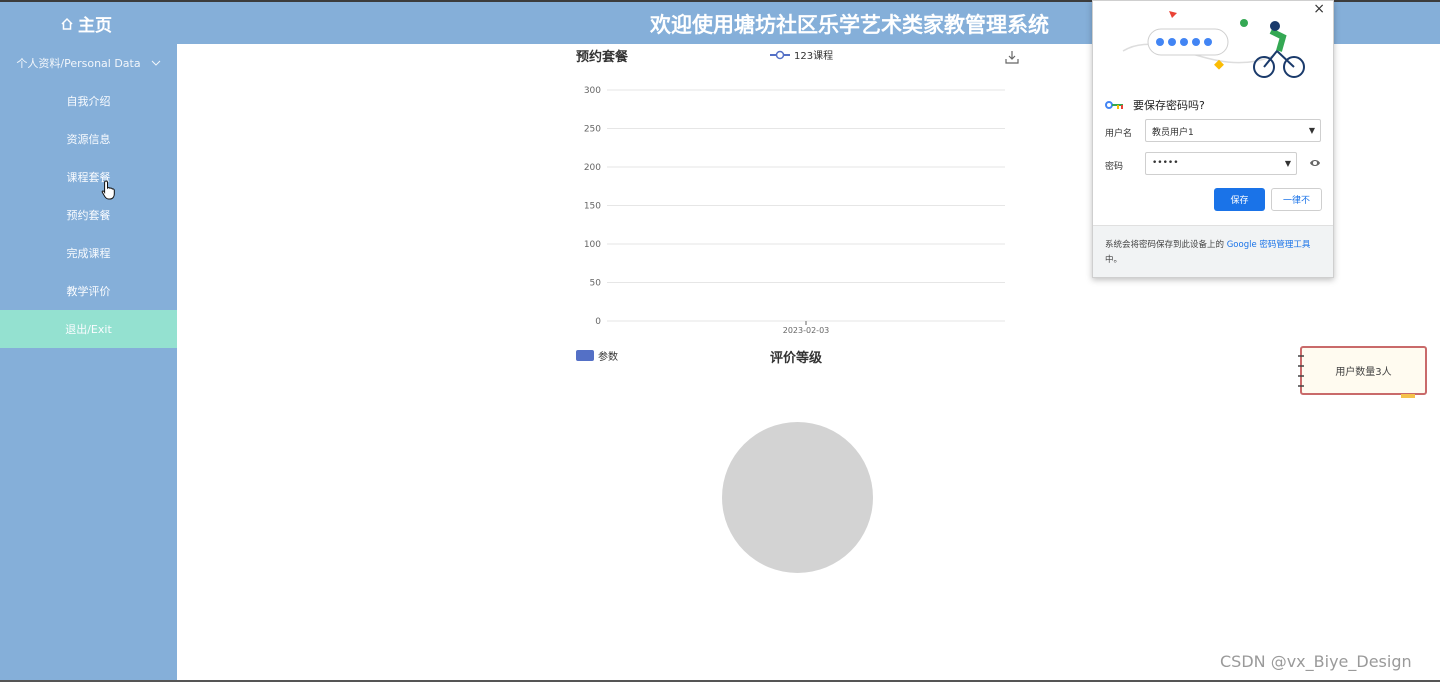 This screenshot has width=1440, height=682. Describe the element at coordinates (1269, 245) in the screenshot. I see `password-manager-link: Google 密码管理工具` at that location.